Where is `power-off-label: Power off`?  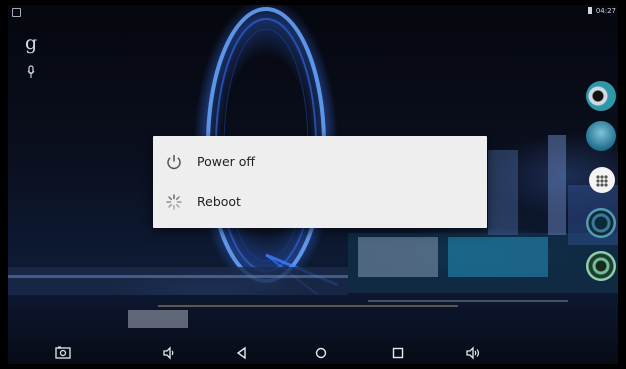 power-off-label: Power off is located at coordinates (226, 161).